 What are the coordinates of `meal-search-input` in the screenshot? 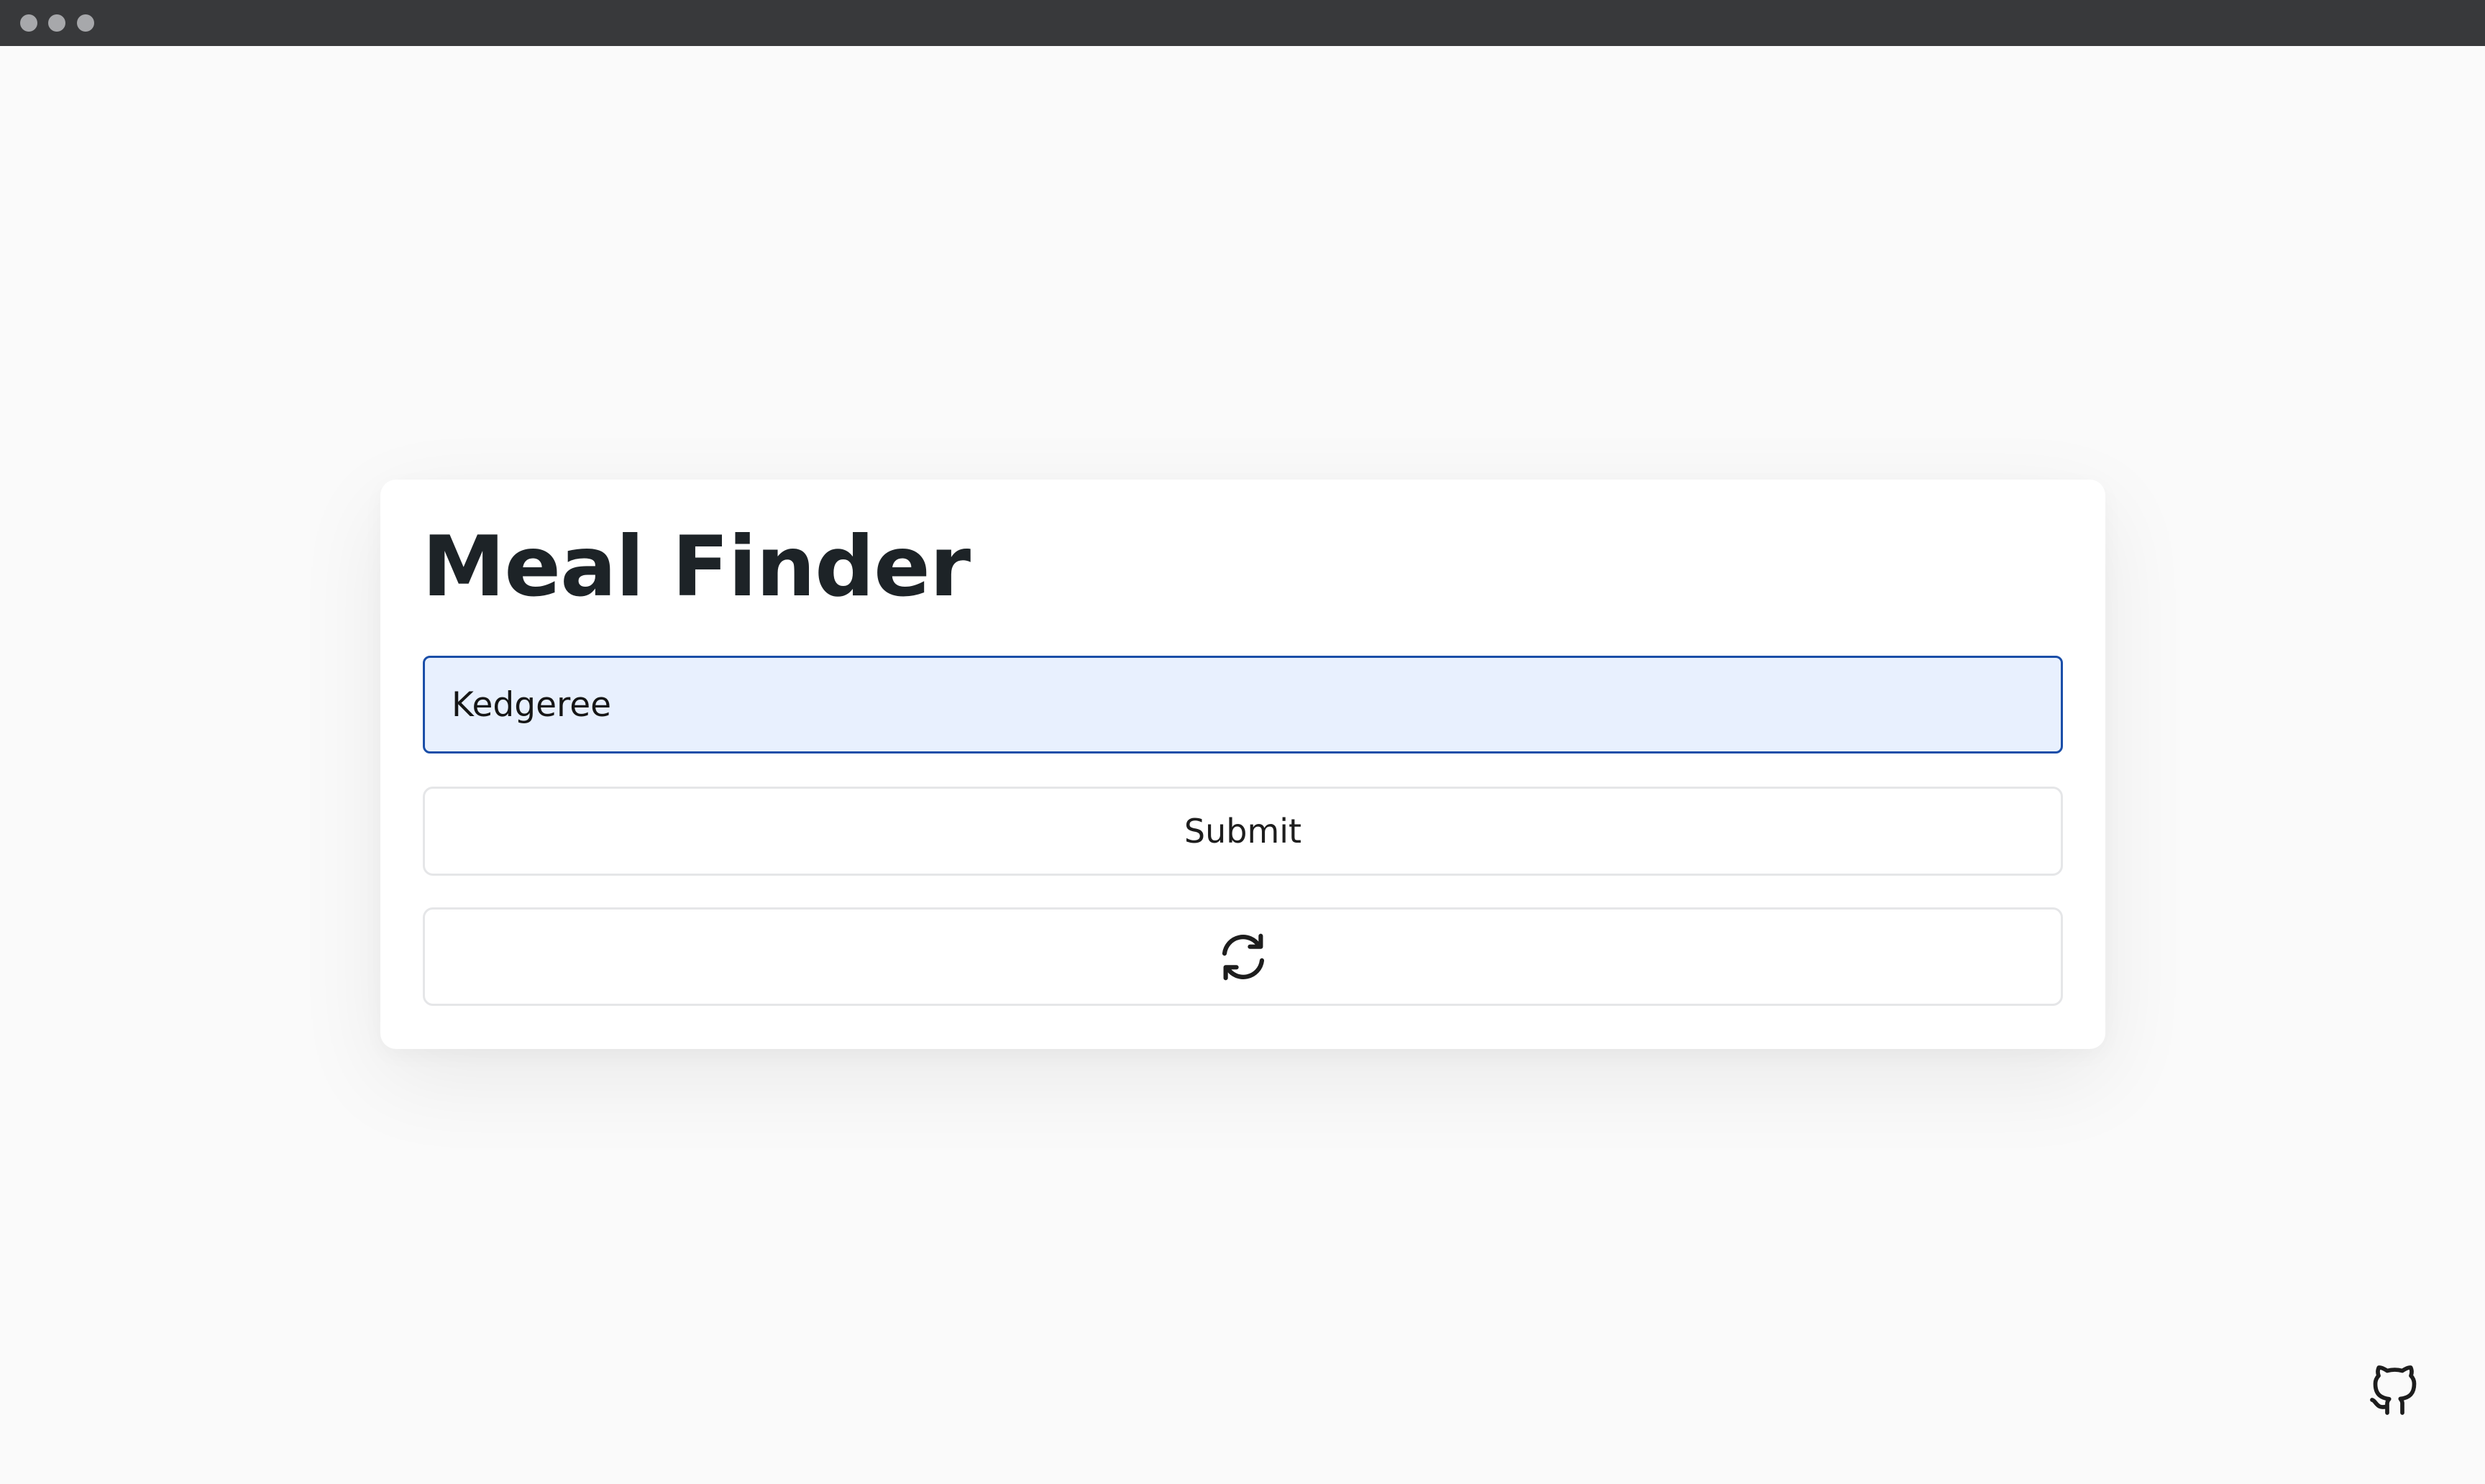 It's located at (1243, 705).